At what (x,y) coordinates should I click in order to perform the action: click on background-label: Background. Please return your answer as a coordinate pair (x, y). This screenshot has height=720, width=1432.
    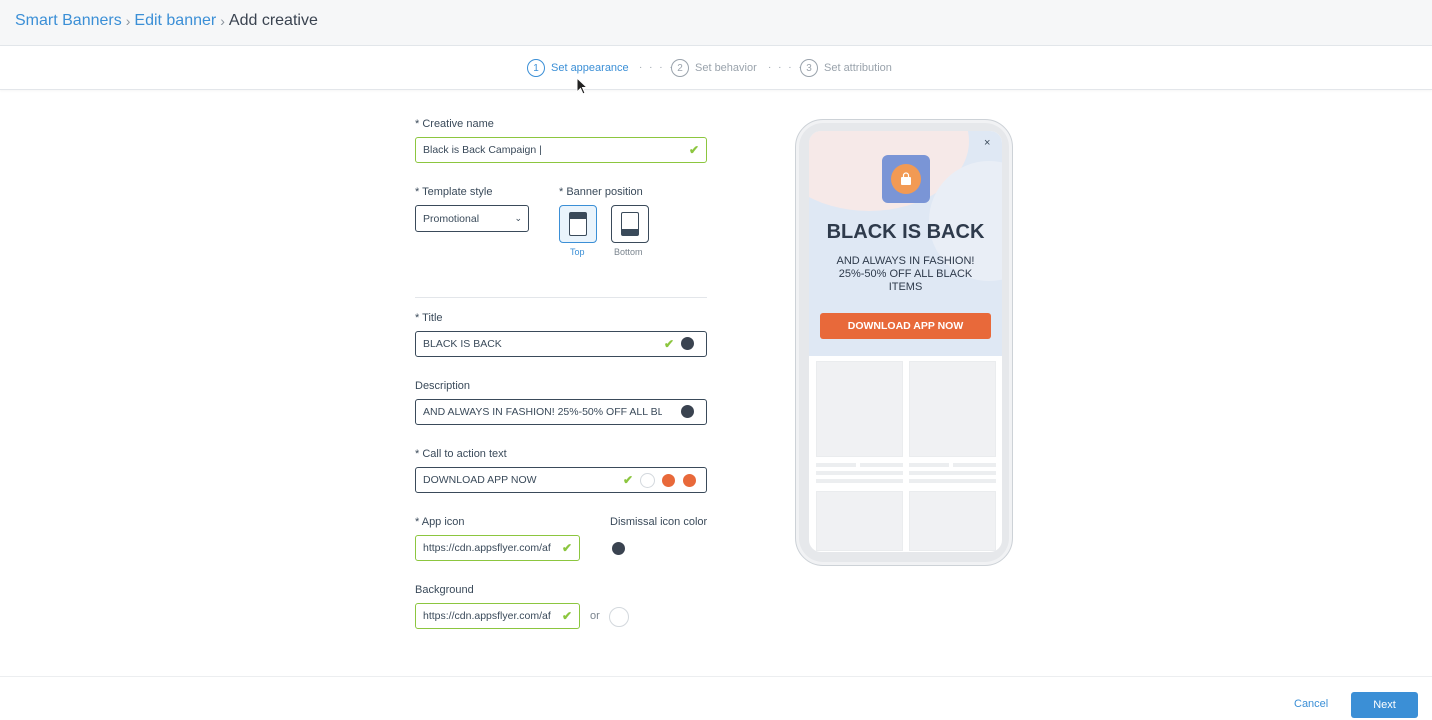
    Looking at the image, I should click on (444, 590).